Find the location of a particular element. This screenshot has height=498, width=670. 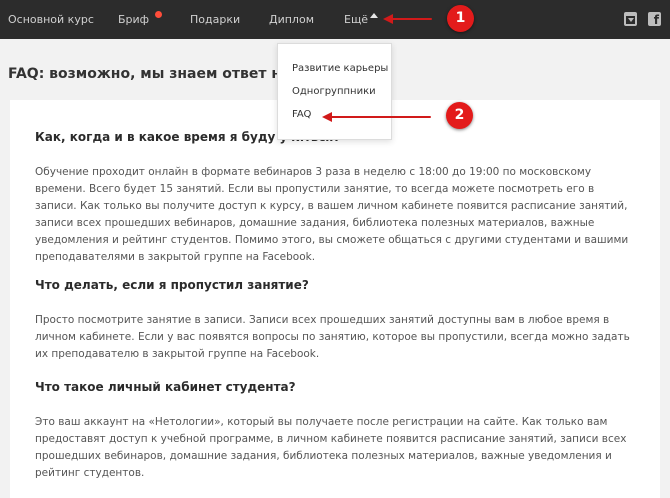

nav-item-brief: Бриф is located at coordinates (140, 18).